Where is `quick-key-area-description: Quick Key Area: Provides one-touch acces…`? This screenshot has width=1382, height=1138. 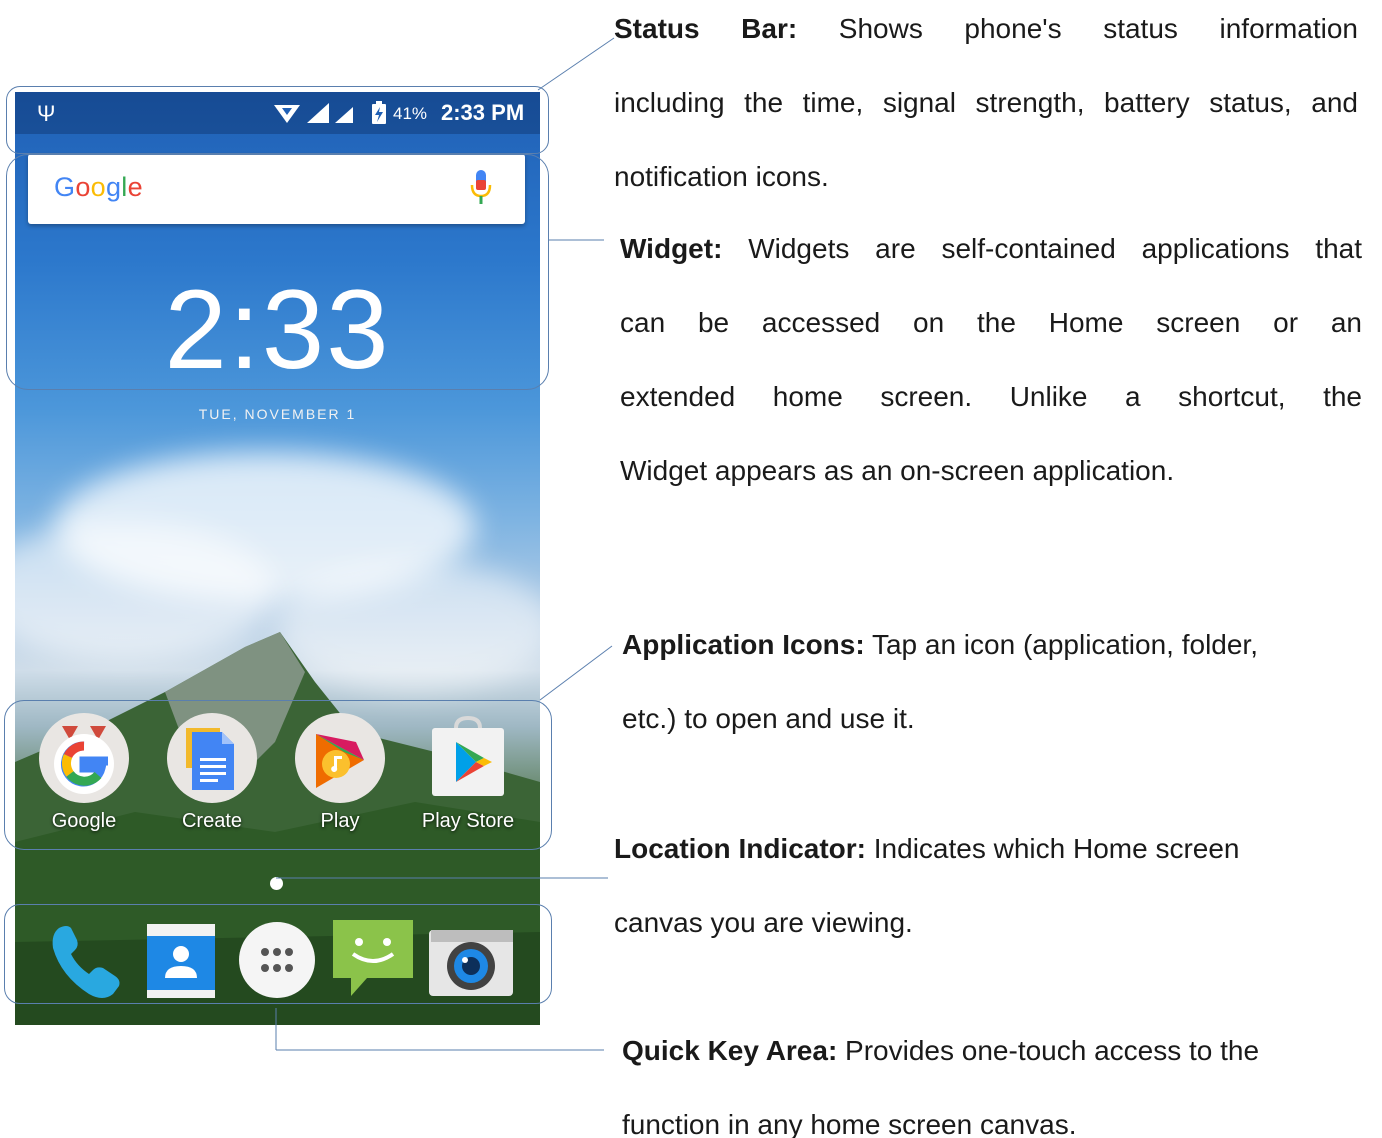 quick-key-area-description: Quick Key Area: Provides one-touch acces… is located at coordinates (992, 1076).